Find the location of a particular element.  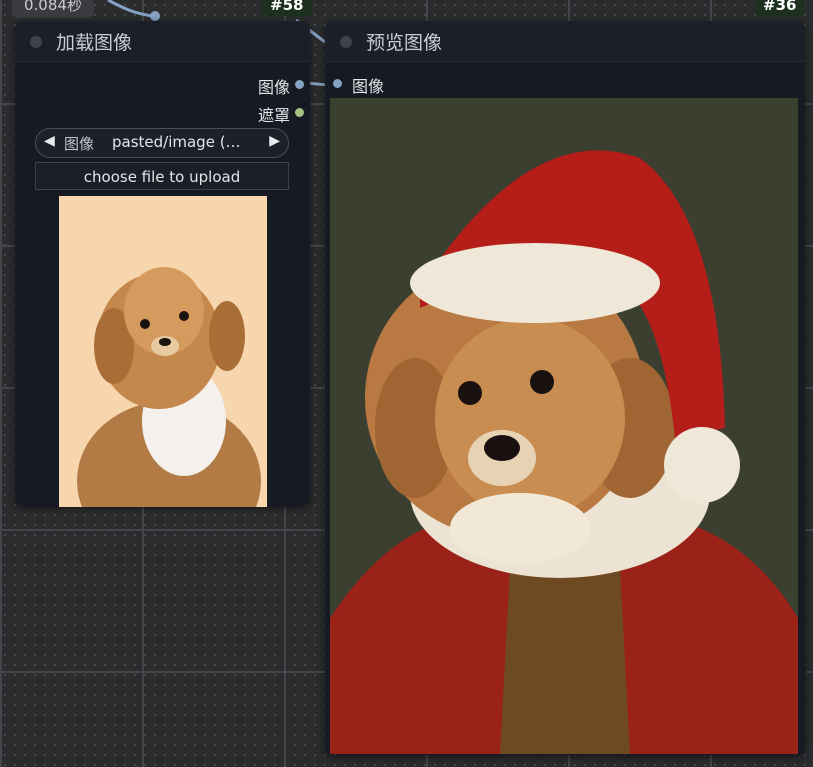

node-title: 预览图像 is located at coordinates (404, 43).